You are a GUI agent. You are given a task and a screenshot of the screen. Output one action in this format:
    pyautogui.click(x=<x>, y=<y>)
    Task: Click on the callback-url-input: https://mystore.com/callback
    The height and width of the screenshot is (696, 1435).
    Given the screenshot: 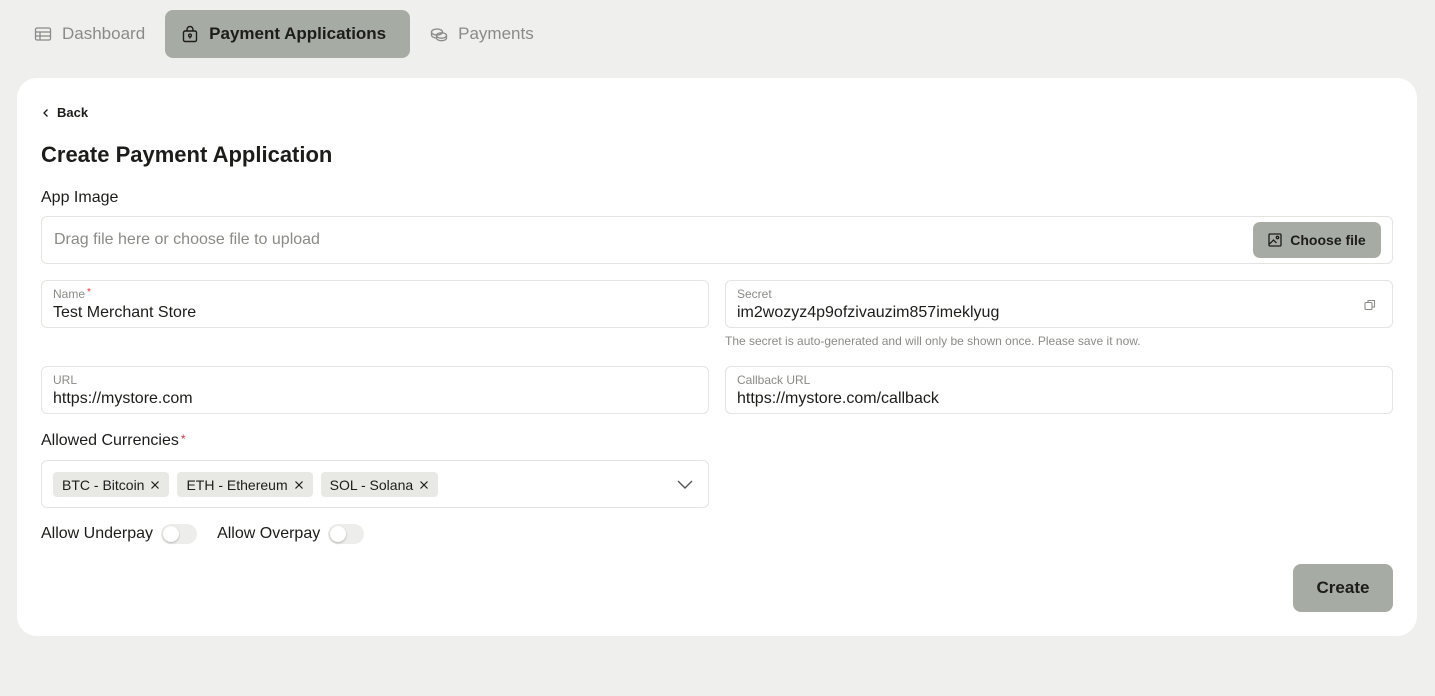 What is the action you would take?
    pyautogui.click(x=838, y=399)
    